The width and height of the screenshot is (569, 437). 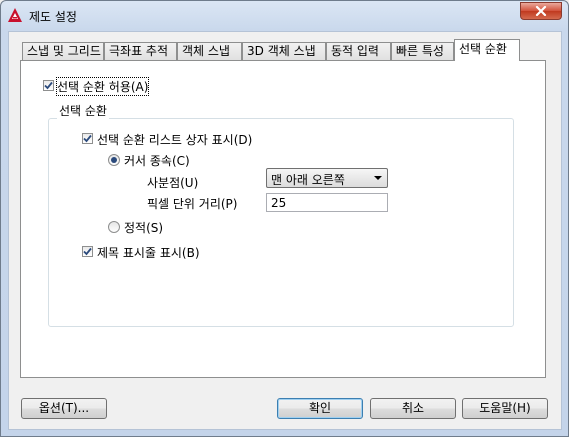 I want to click on show-title-bar-label: 제목 표시줄 표시(B), so click(x=148, y=252).